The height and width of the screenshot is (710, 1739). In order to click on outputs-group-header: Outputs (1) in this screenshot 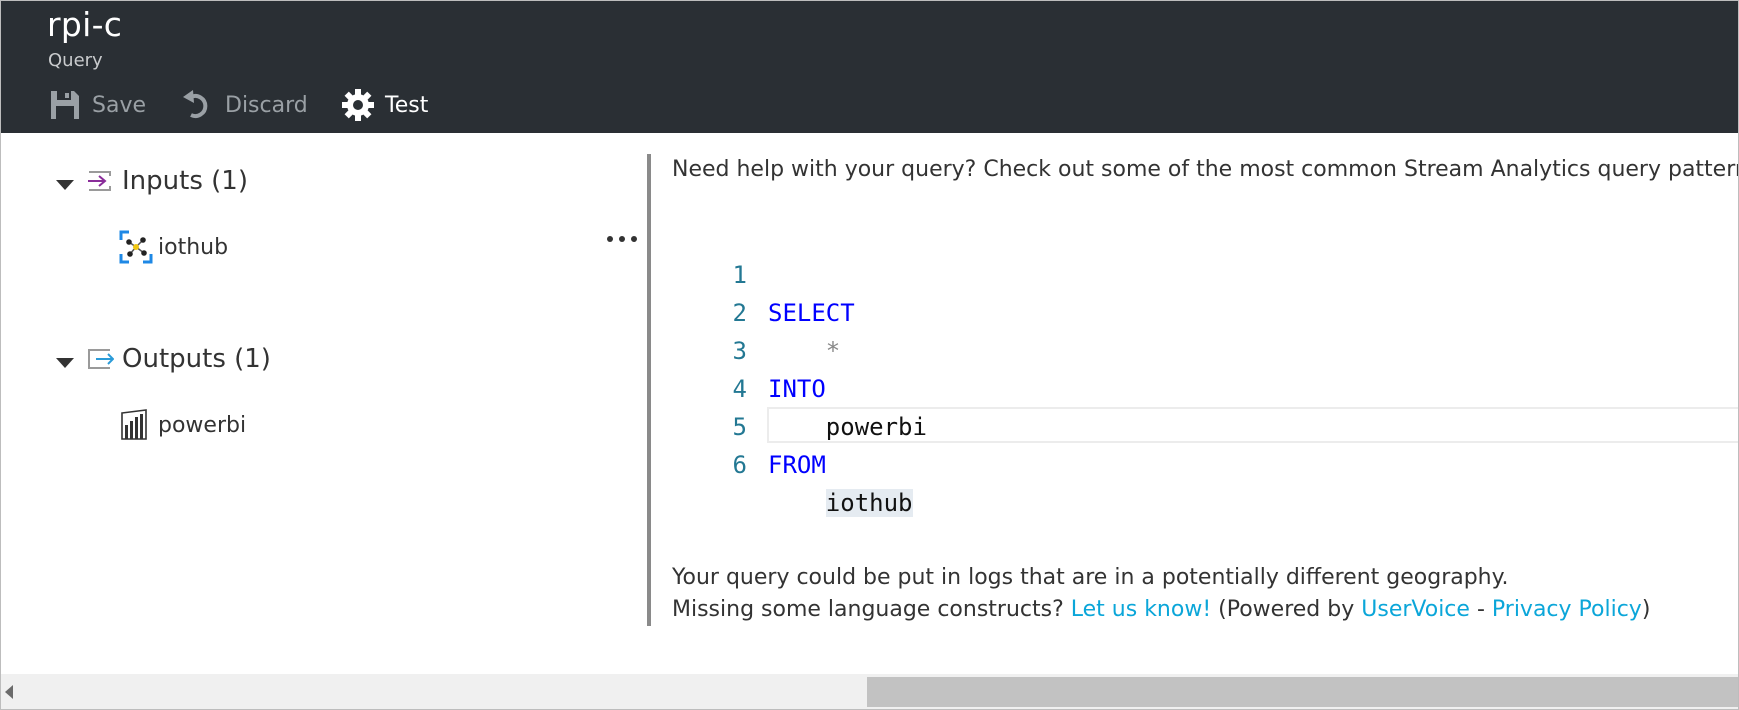, I will do `click(163, 359)`.